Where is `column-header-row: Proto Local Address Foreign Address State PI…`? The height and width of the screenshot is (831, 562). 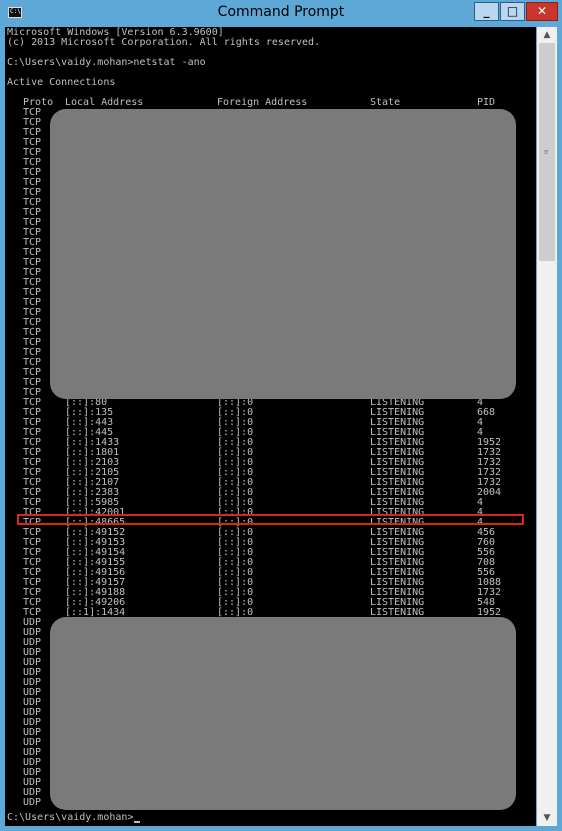
column-header-row: Proto Local Address Foreign Address State PI… is located at coordinates (269, 103).